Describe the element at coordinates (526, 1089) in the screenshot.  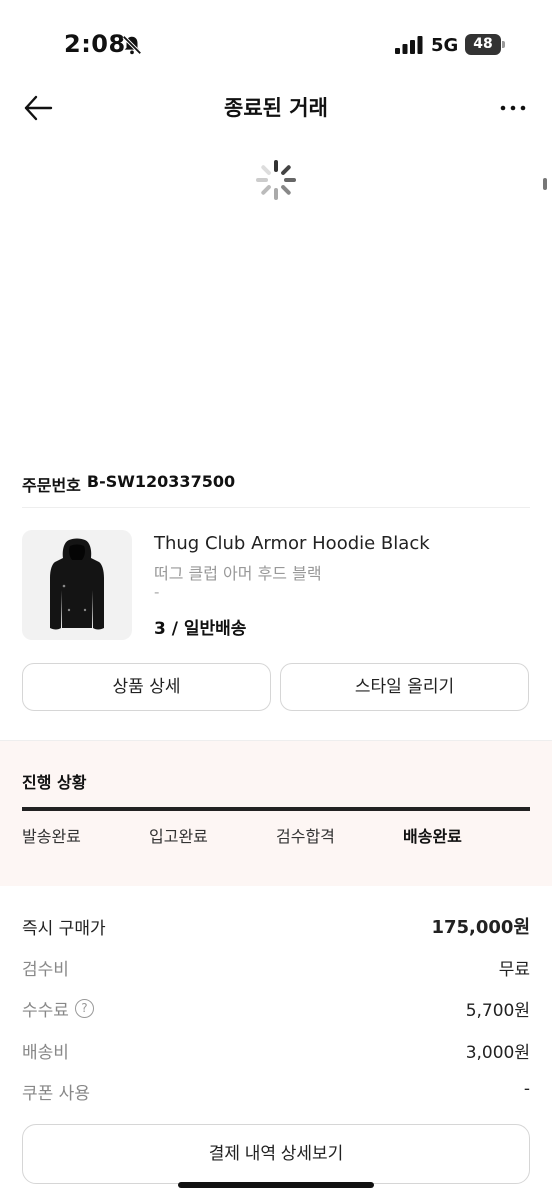
I see `coupon-value: -` at that location.